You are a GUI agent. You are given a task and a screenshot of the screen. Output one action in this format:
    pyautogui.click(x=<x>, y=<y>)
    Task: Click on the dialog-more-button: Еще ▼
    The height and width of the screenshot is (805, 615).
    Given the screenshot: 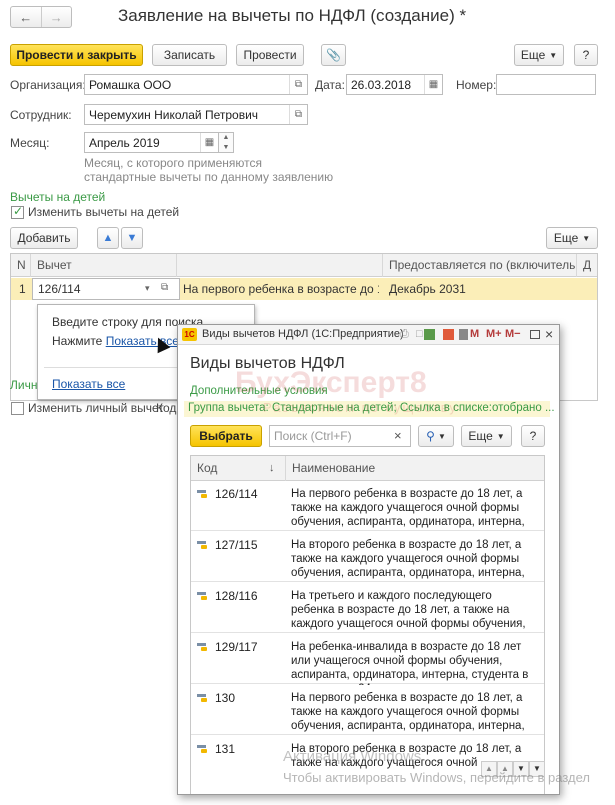 What is the action you would take?
    pyautogui.click(x=486, y=436)
    